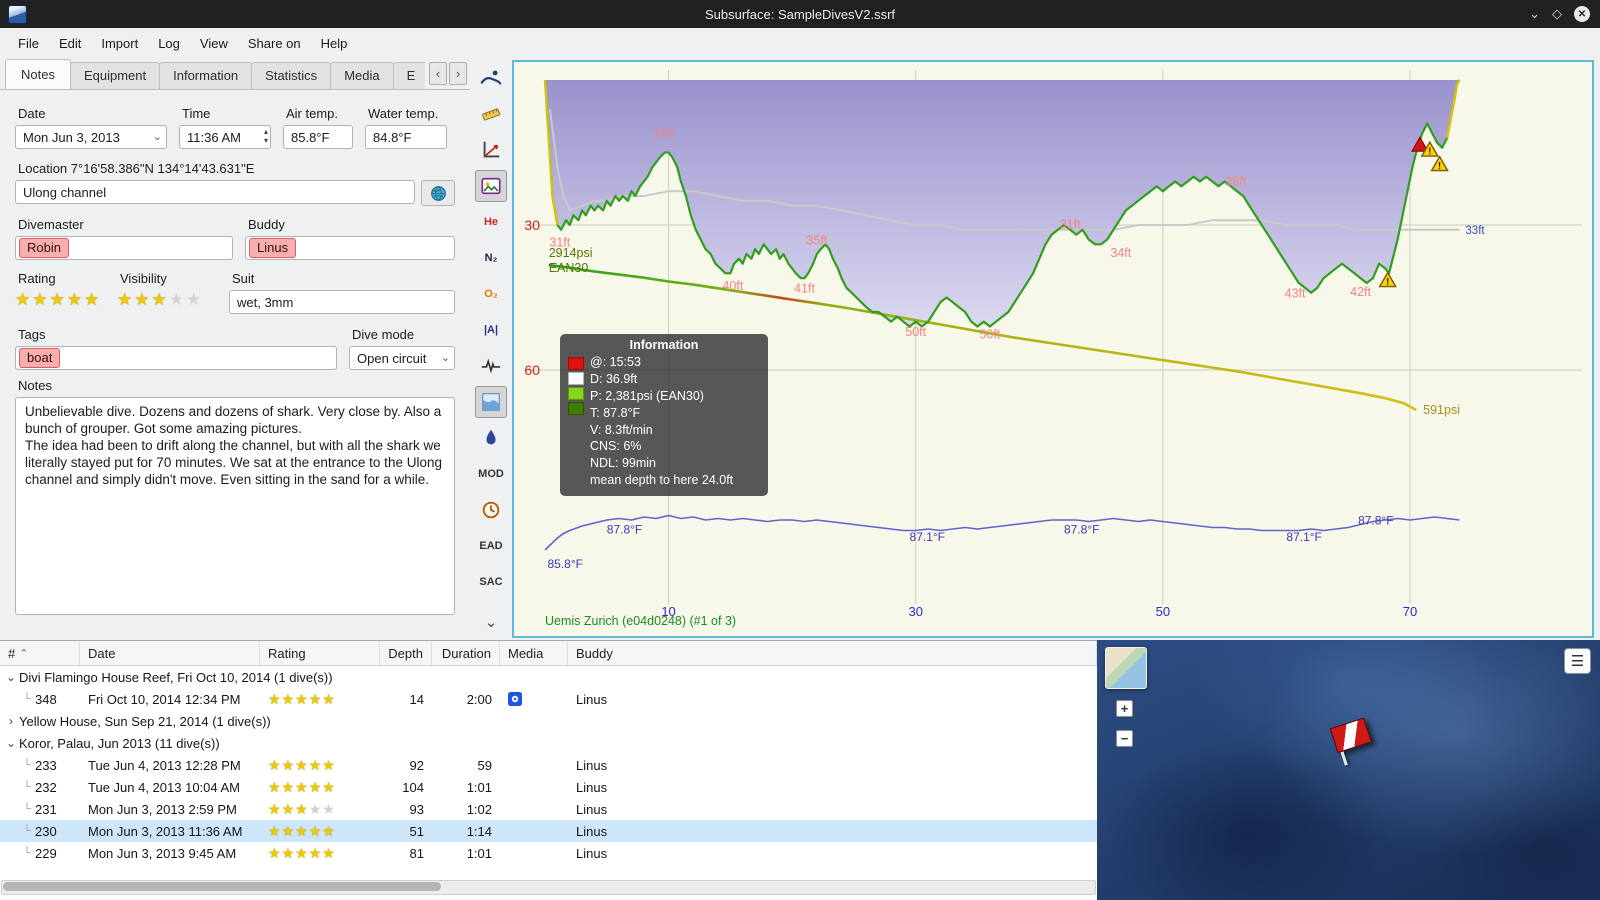 The image size is (1600, 900). I want to click on minimize-icon: ⌄, so click(1534, 14).